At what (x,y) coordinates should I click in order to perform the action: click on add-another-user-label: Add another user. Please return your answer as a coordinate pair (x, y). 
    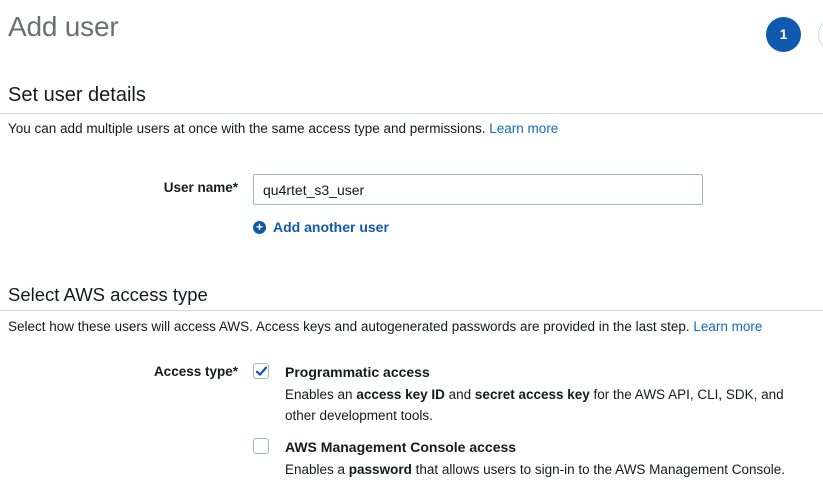
    Looking at the image, I should click on (331, 227).